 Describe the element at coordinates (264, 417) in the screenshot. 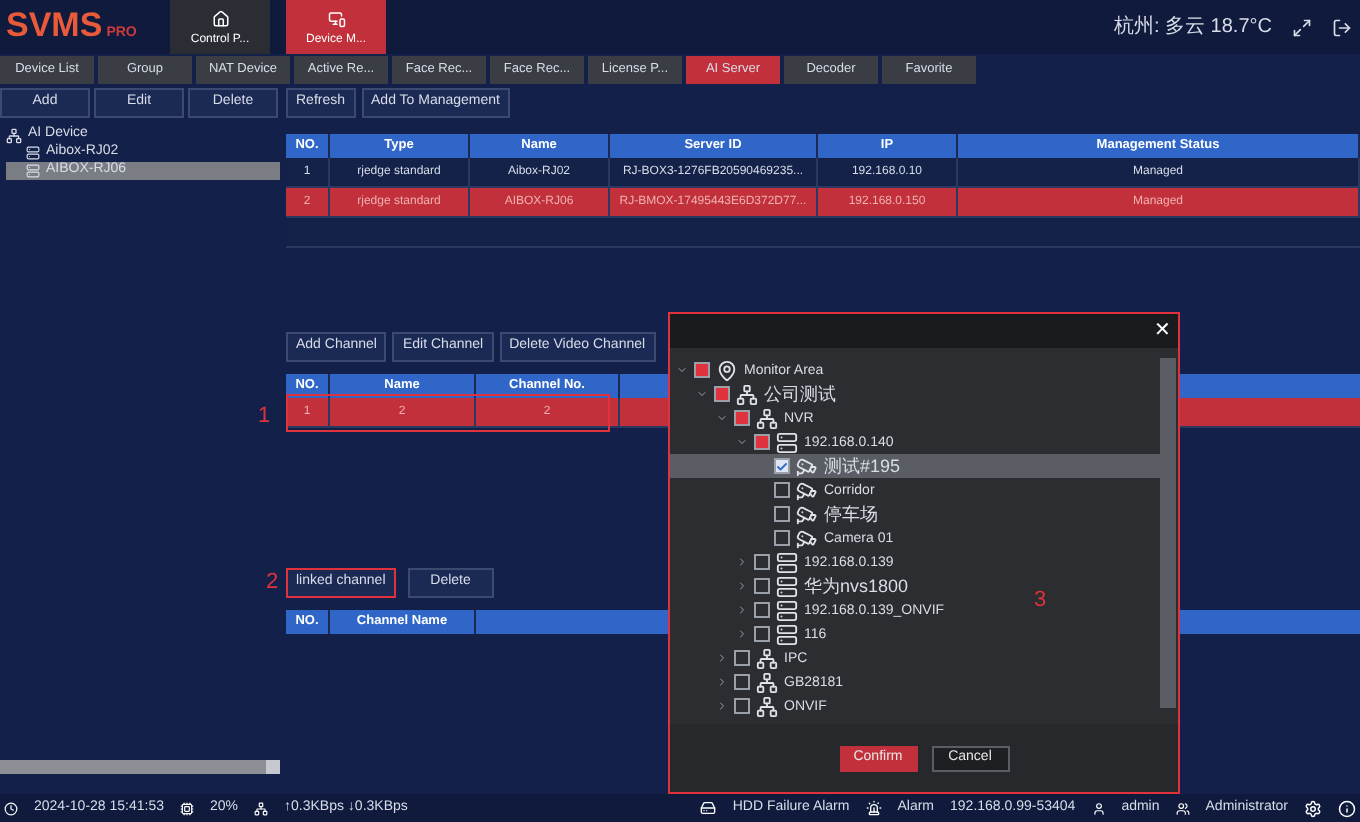

I see `annotation-number: 1` at that location.